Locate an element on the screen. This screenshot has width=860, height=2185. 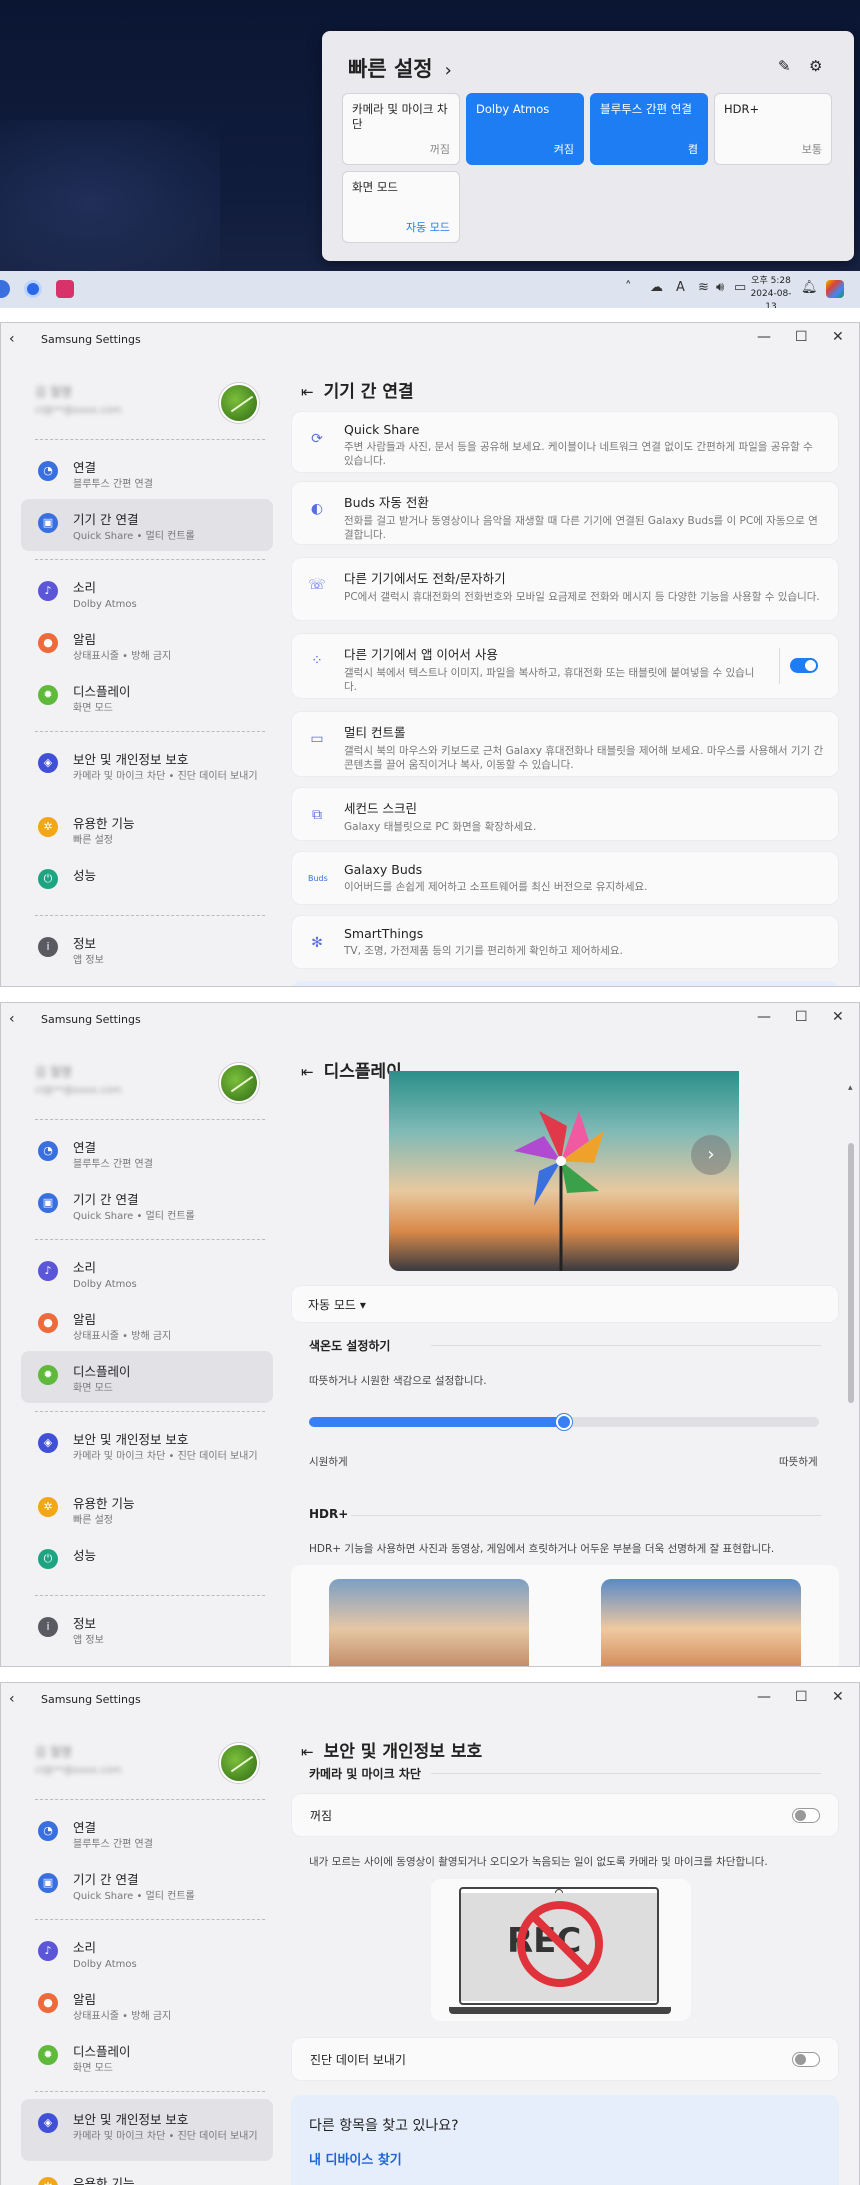
color-temp-slider is located at coordinates (564, 1422).